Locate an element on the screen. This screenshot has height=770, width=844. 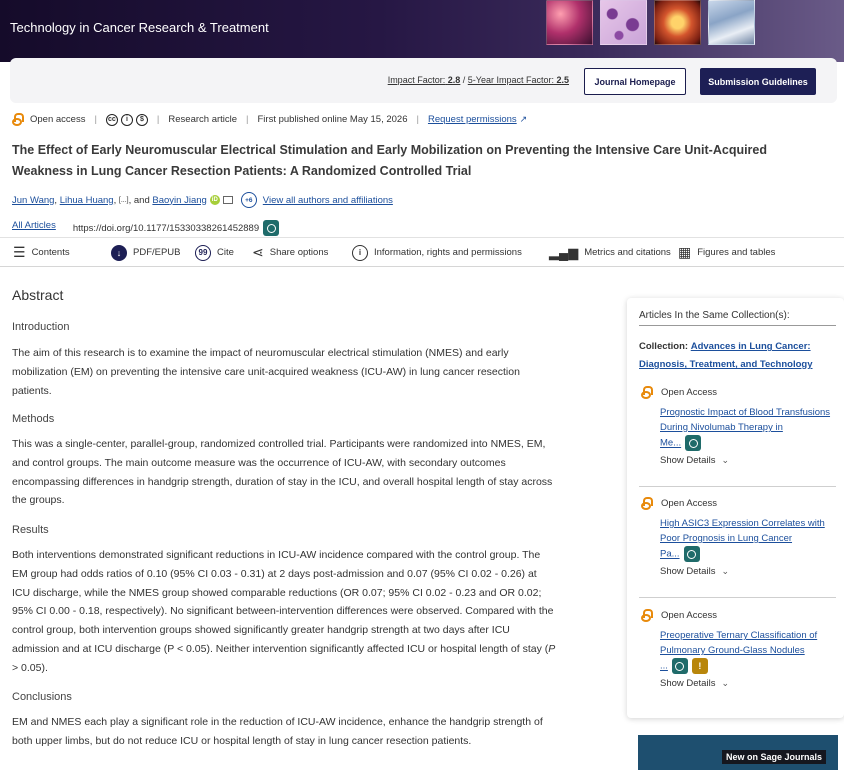
view-all-authors-link: View all authors and affiliations is located at coordinates (328, 200).